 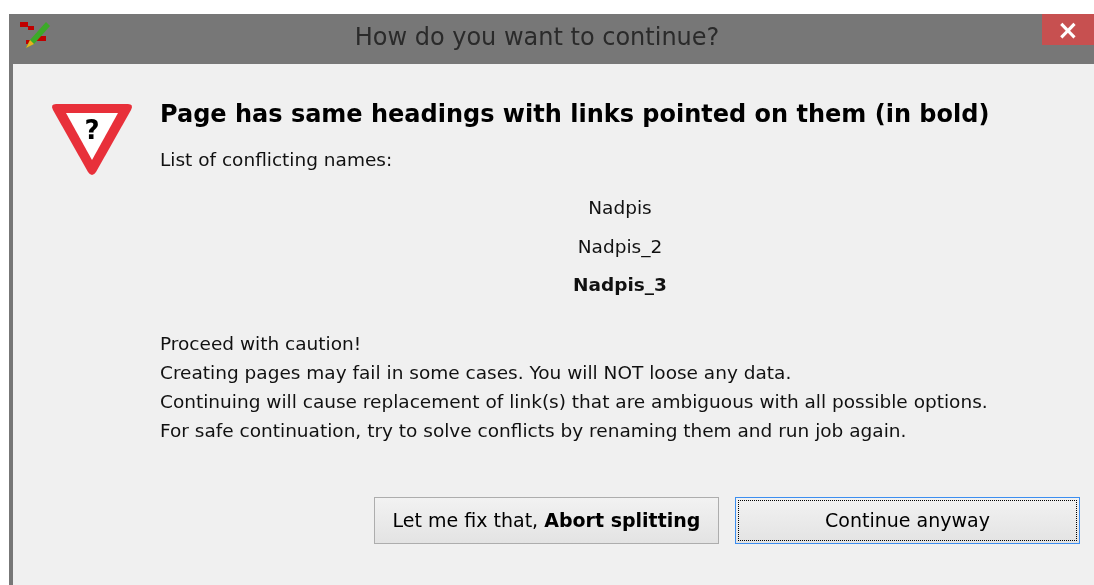 I want to click on dialog-heading: Page has same headings with links pointed on them (in bold), so click(x=575, y=114).